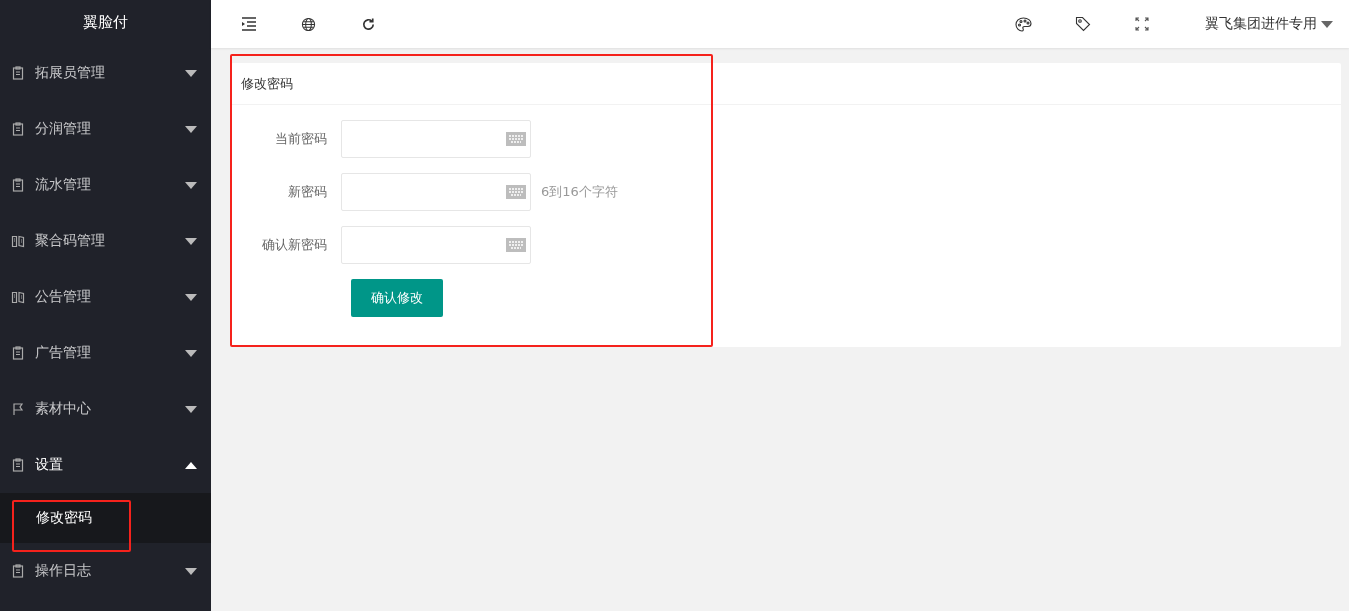 This screenshot has height=611, width=1349. What do you see at coordinates (368, 24) in the screenshot?
I see `refresh-icon` at bounding box center [368, 24].